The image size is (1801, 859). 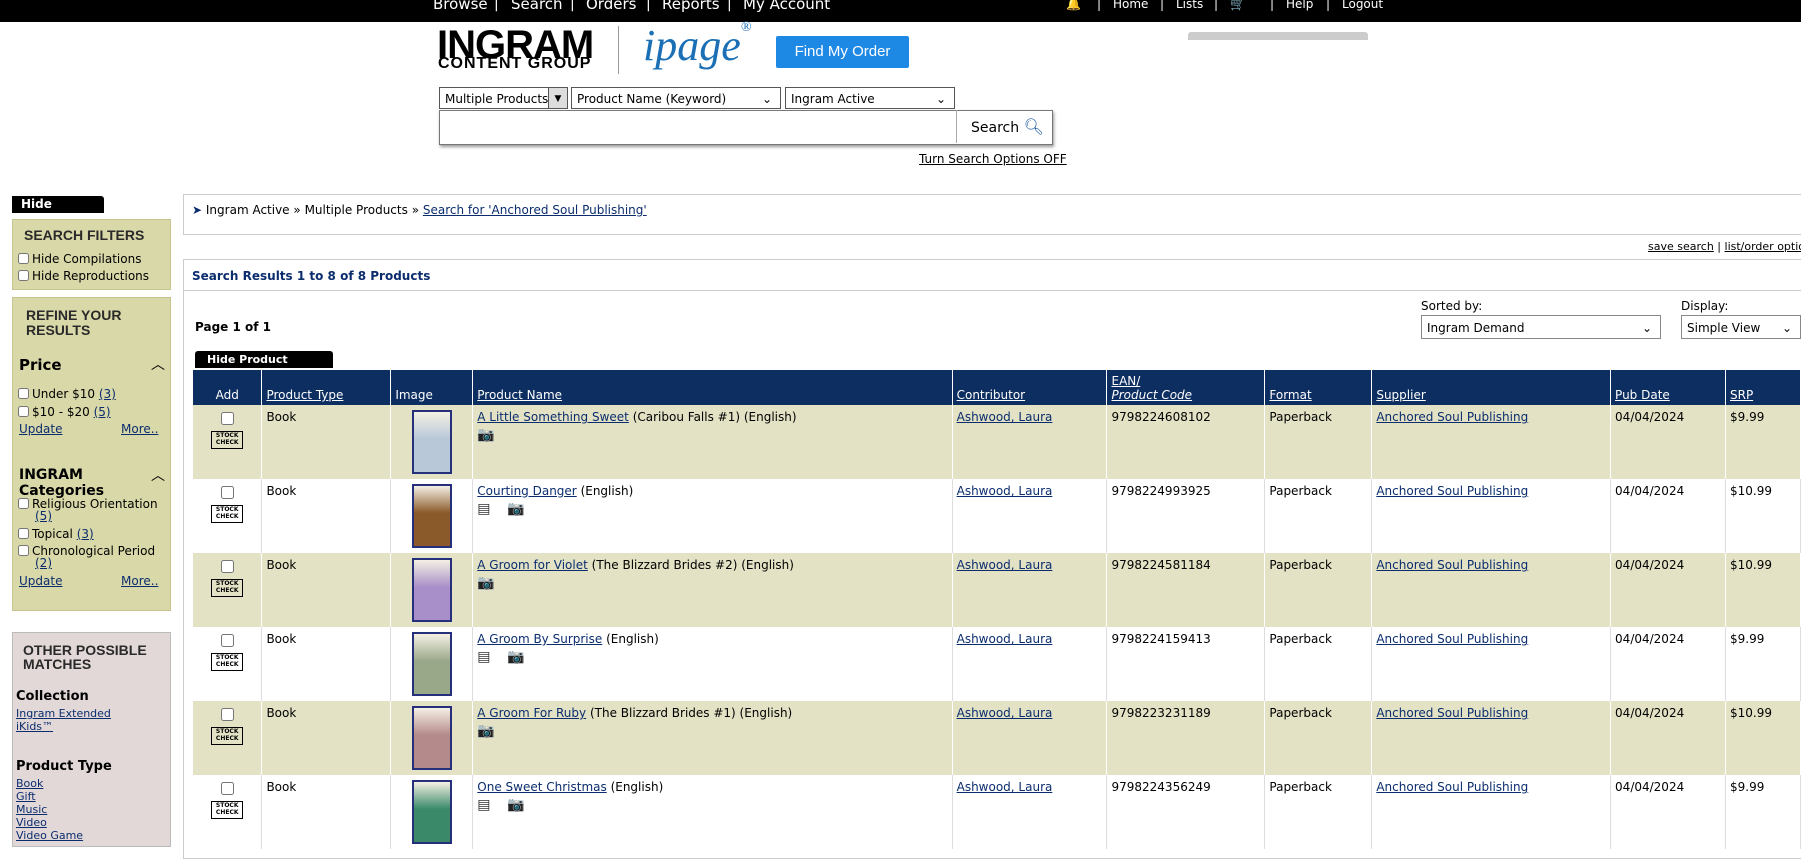 I want to click on turn-search-options-off-link: Turn Search Options OFF, so click(x=993, y=159).